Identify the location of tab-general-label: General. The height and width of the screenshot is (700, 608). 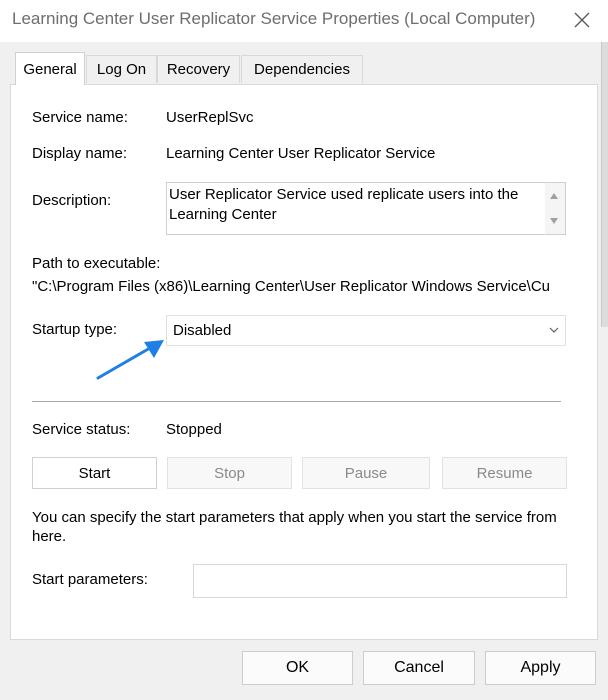
(50, 69).